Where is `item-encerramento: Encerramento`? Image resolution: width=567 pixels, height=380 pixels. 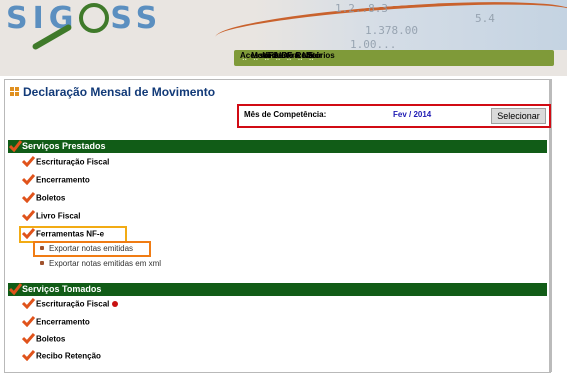 item-encerramento: Encerramento is located at coordinates (56, 180).